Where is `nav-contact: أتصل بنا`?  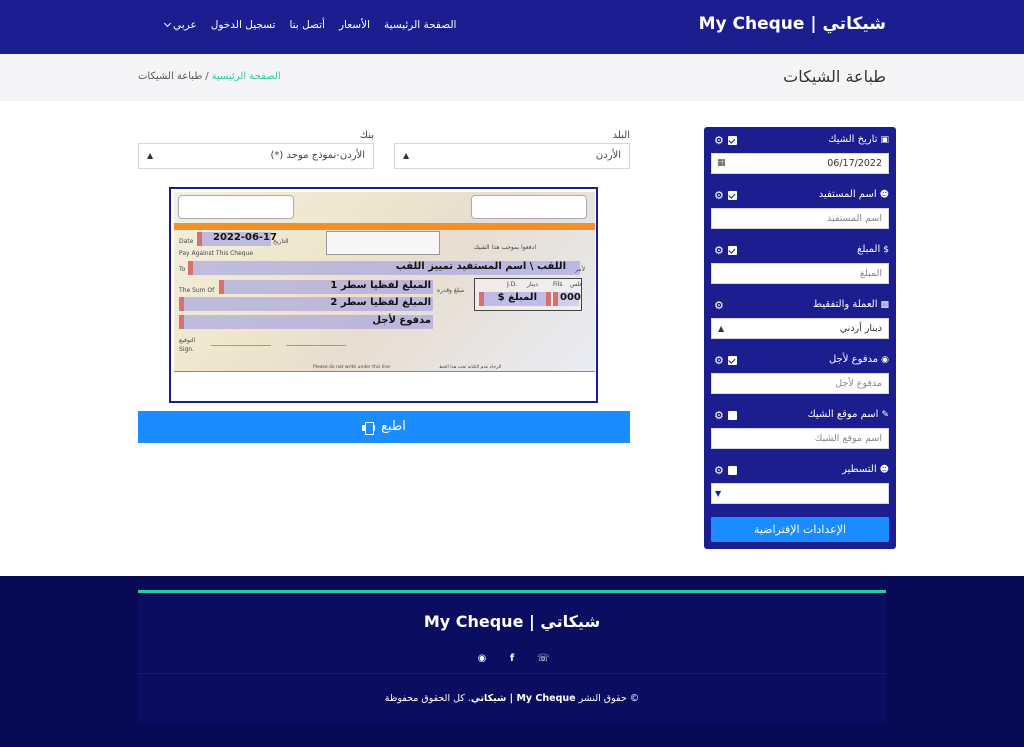 nav-contact: أتصل بنا is located at coordinates (307, 25).